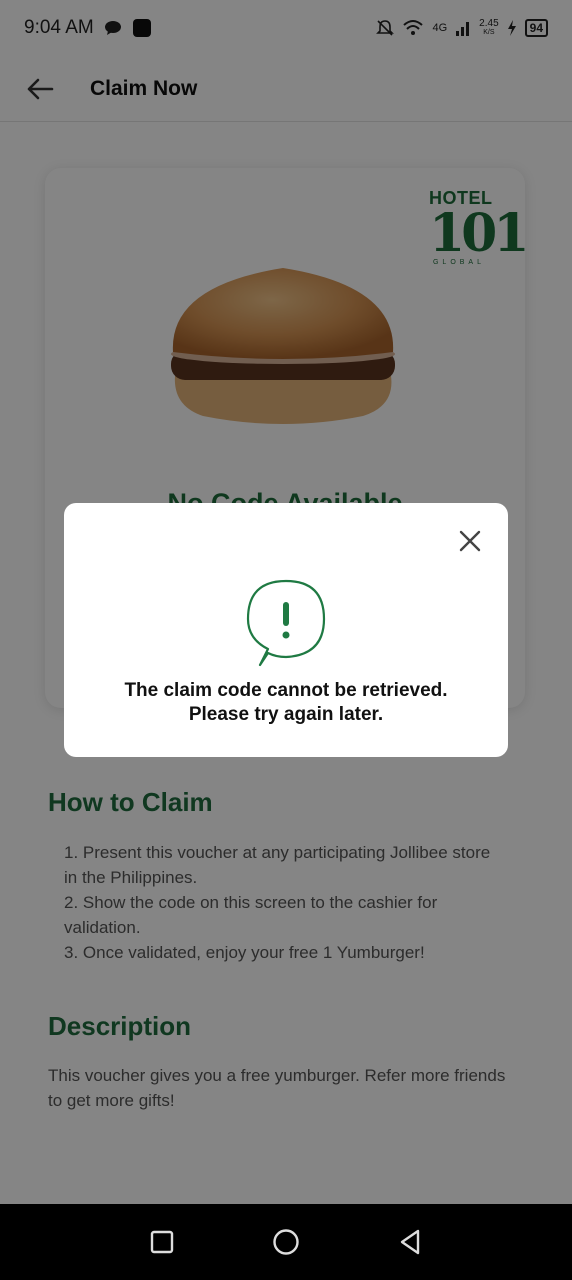  I want to click on circle-icon, so click(286, 1242).